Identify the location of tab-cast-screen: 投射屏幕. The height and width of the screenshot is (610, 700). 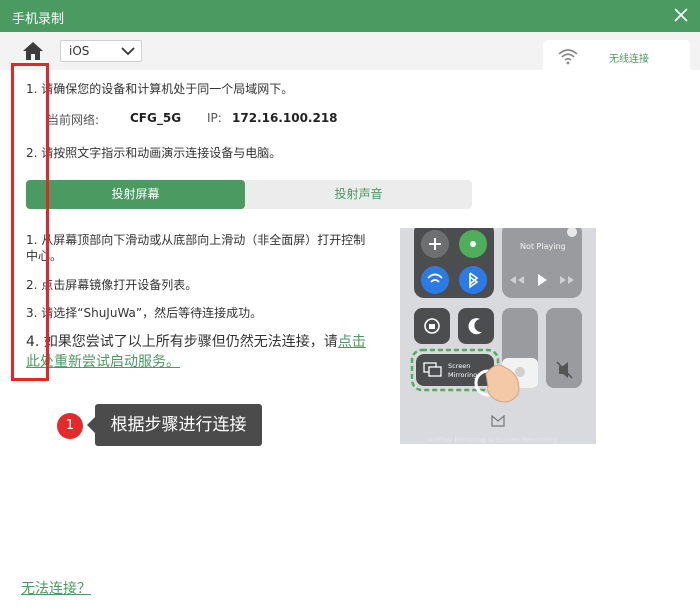
(135, 194).